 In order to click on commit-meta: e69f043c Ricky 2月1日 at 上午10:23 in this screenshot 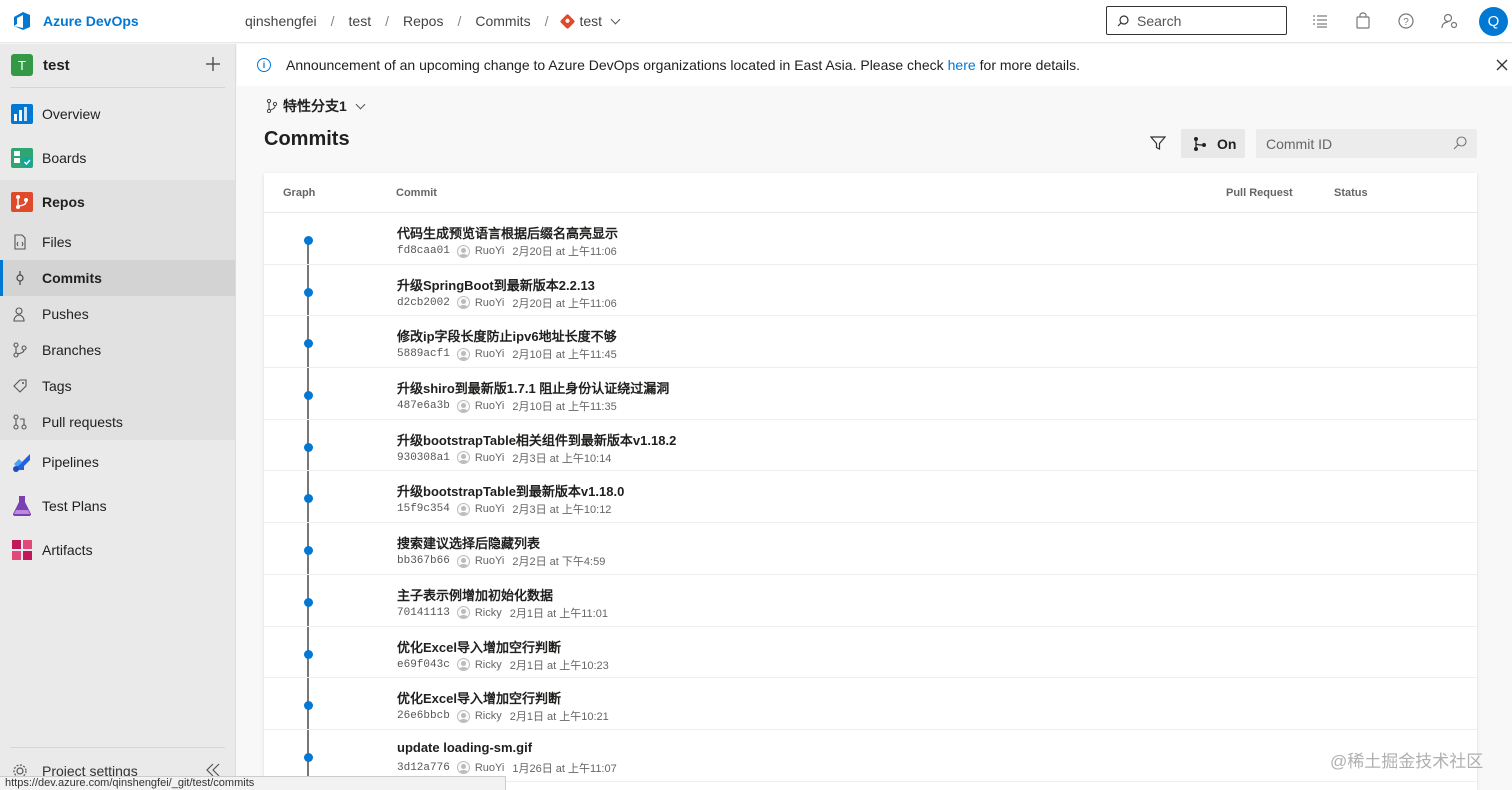, I will do `click(503, 665)`.